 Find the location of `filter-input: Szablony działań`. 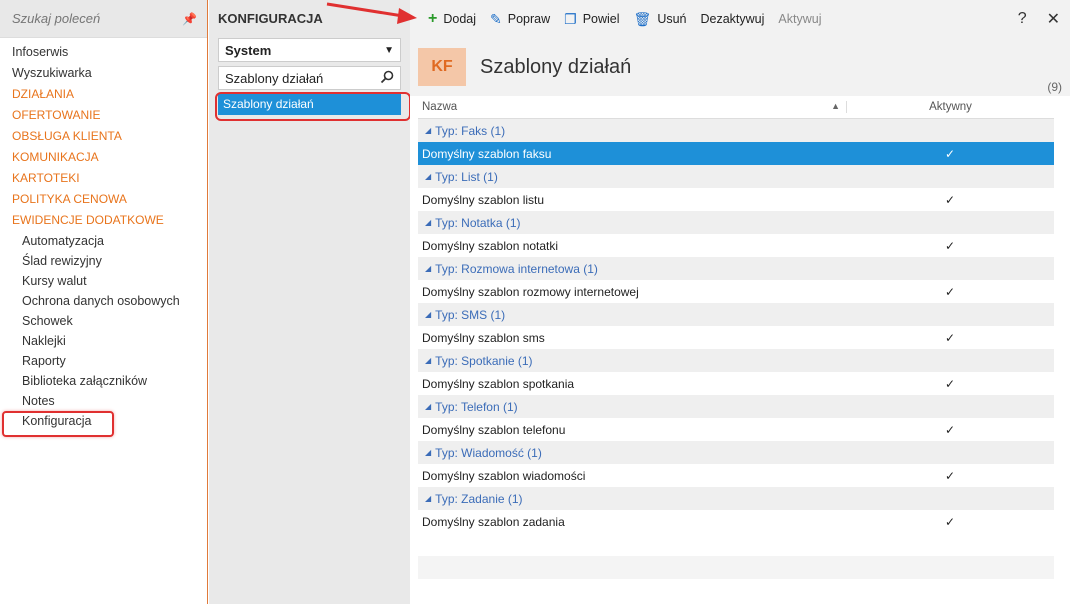

filter-input: Szablony działań is located at coordinates (309, 78).